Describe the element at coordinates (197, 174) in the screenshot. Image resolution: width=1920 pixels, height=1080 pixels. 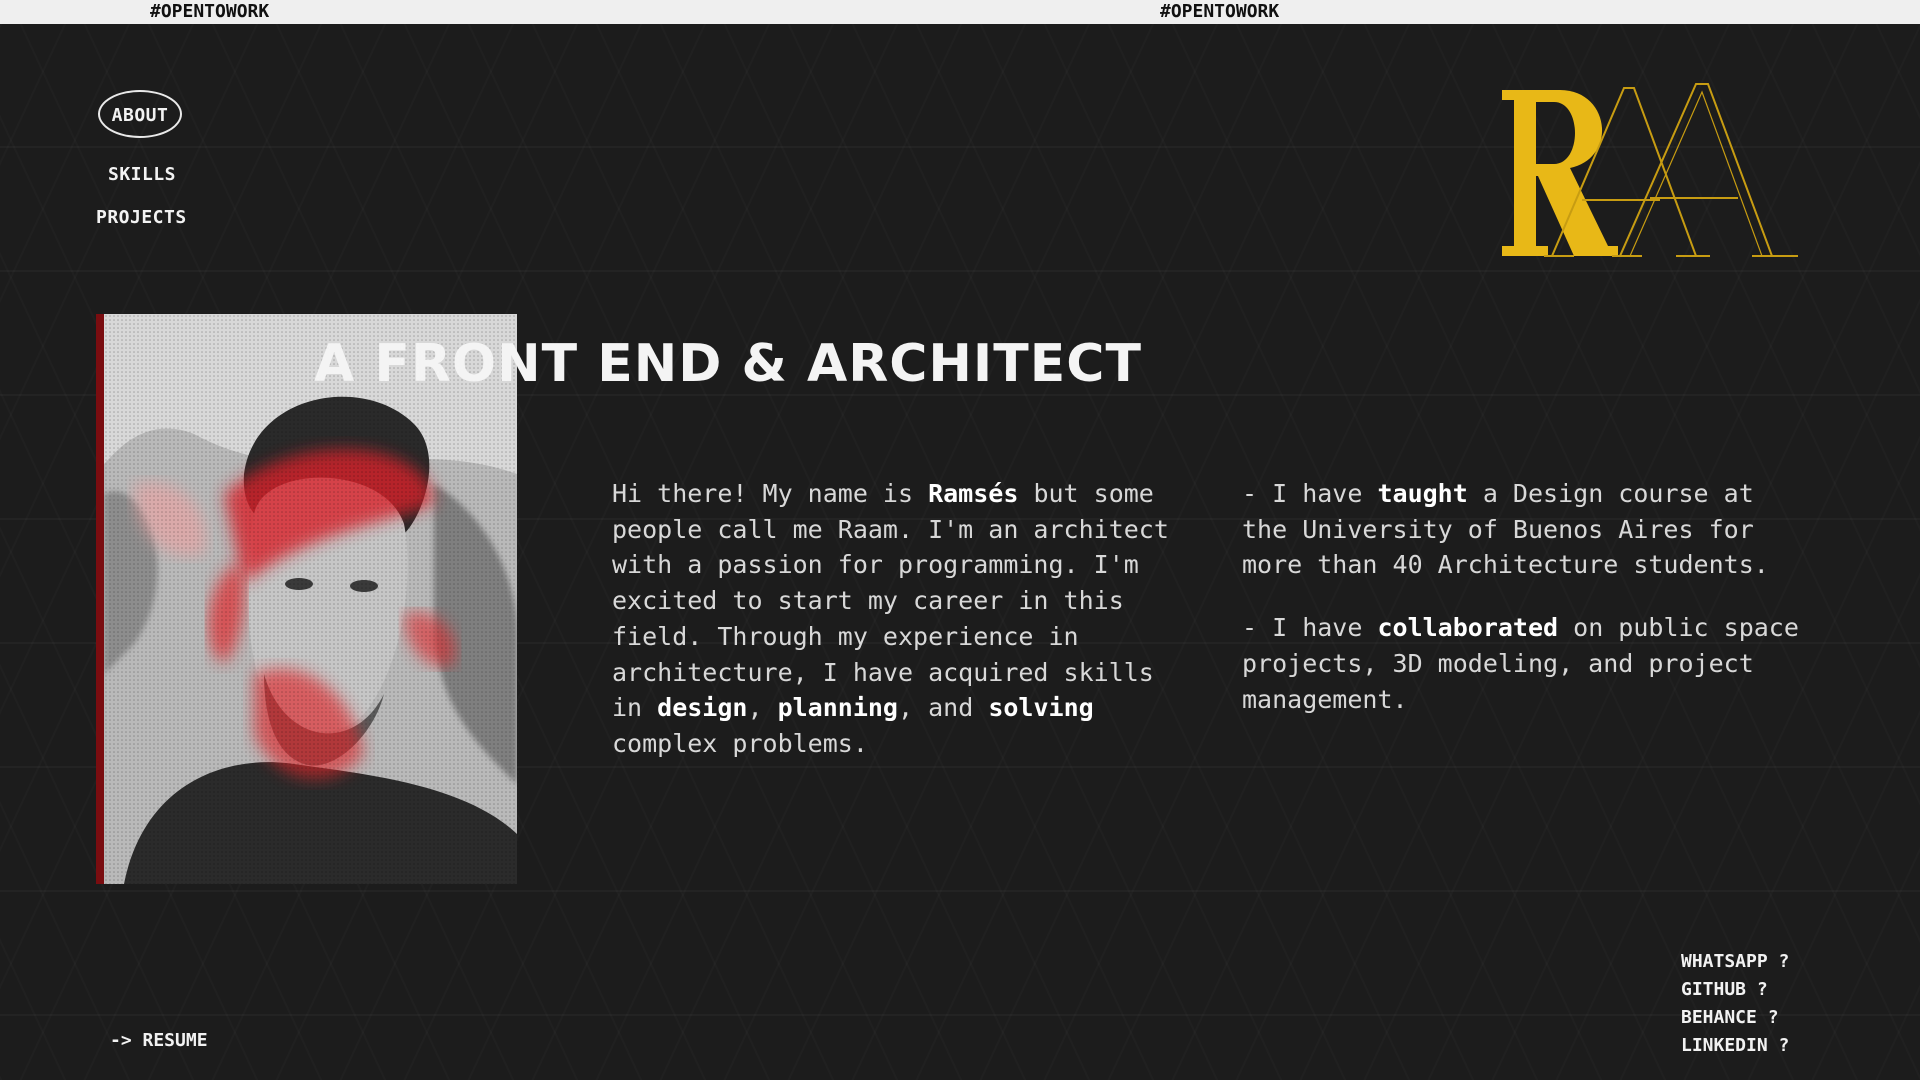
I see `nav-skills-link: SKILLS` at that location.